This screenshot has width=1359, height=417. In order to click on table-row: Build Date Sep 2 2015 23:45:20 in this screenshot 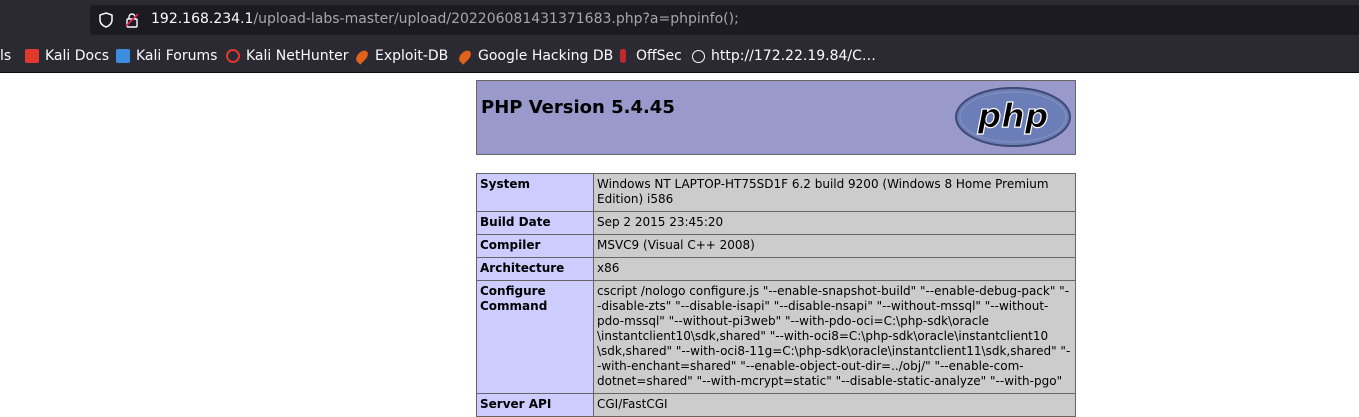, I will do `click(776, 223)`.